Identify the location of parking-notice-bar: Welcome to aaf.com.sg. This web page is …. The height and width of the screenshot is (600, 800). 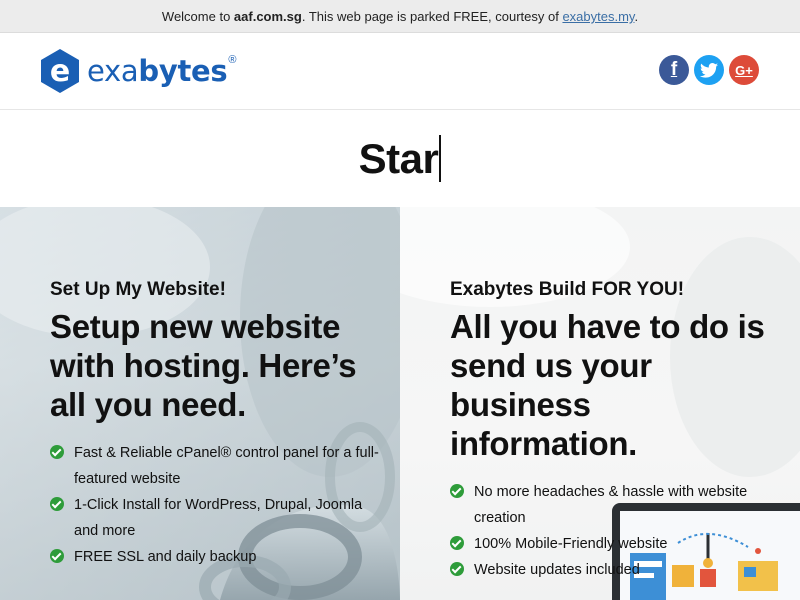
(400, 16).